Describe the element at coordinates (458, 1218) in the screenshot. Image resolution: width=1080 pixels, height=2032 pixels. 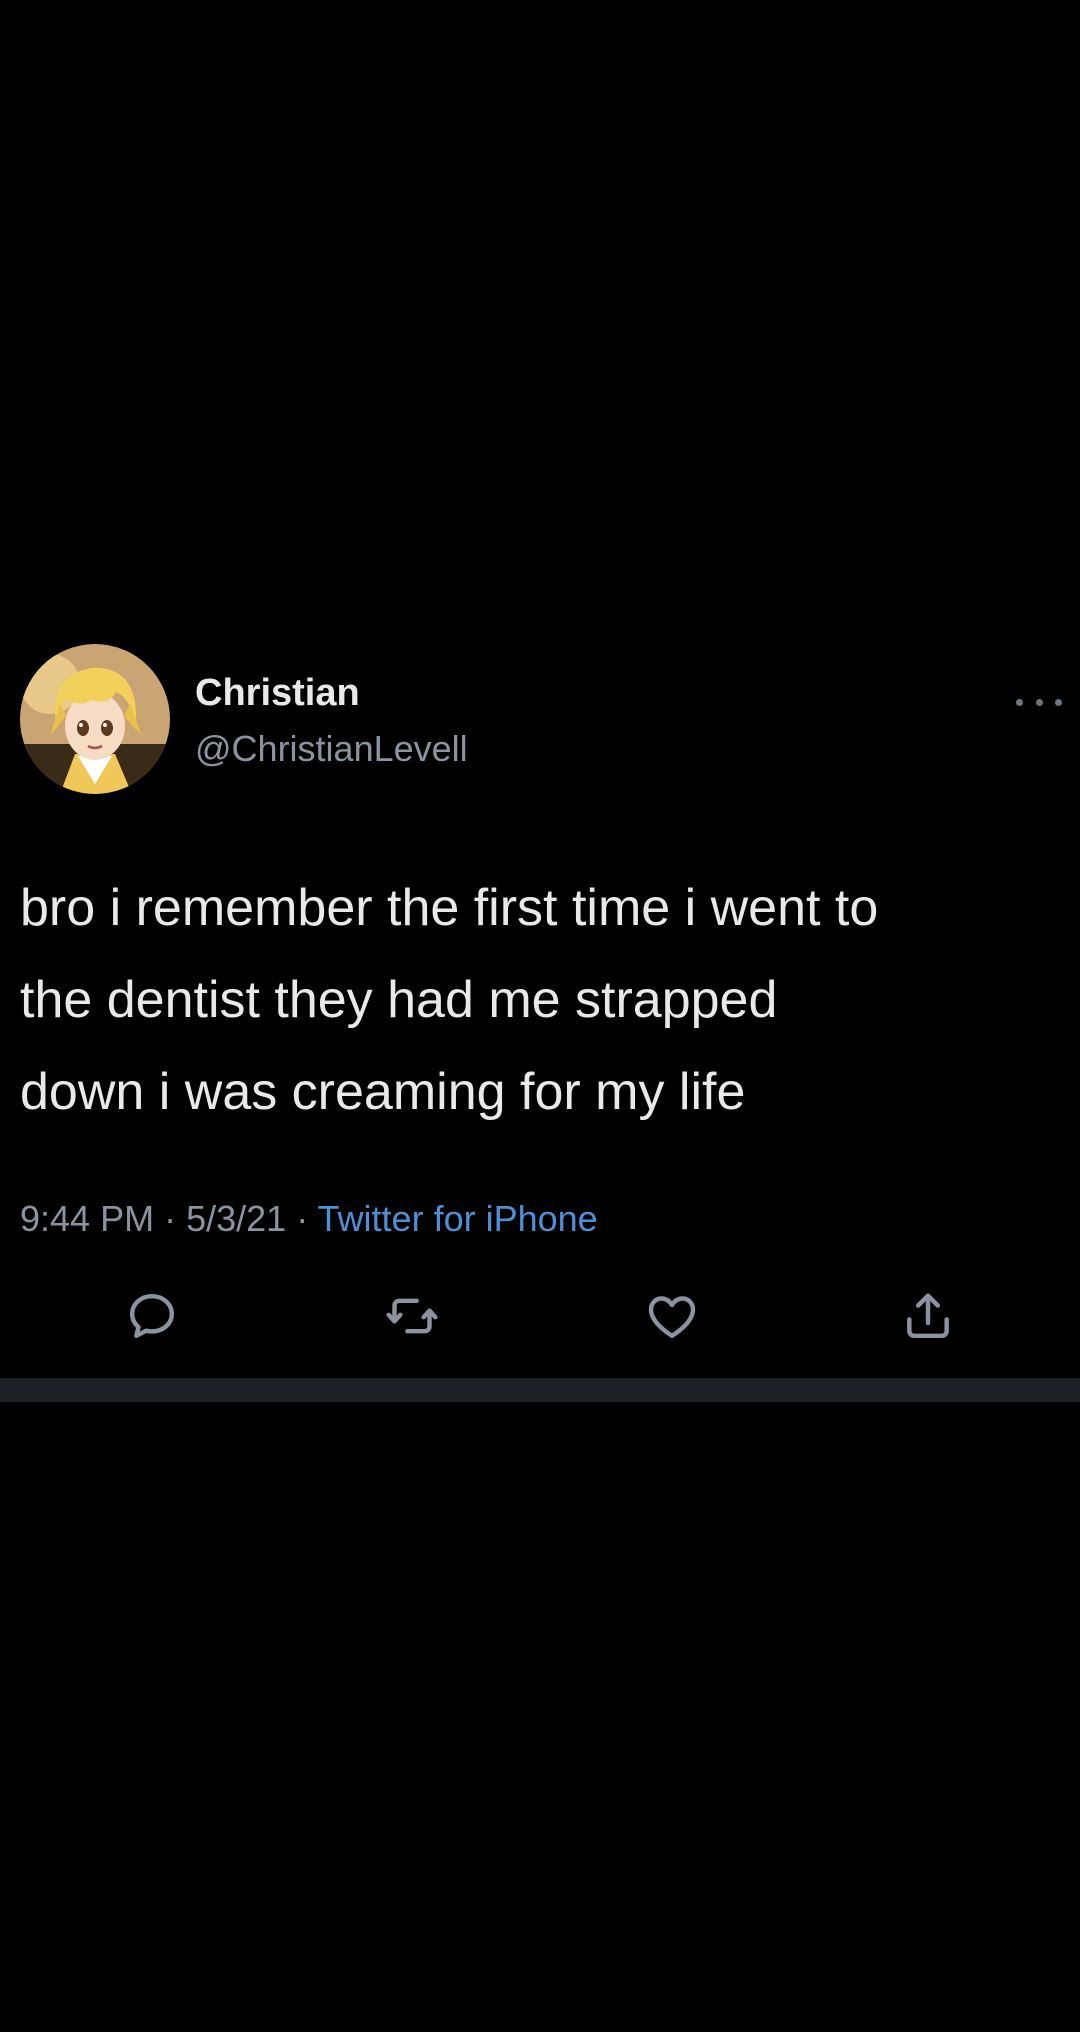
I see `tweet-source-link: Twitter for iPhone` at that location.